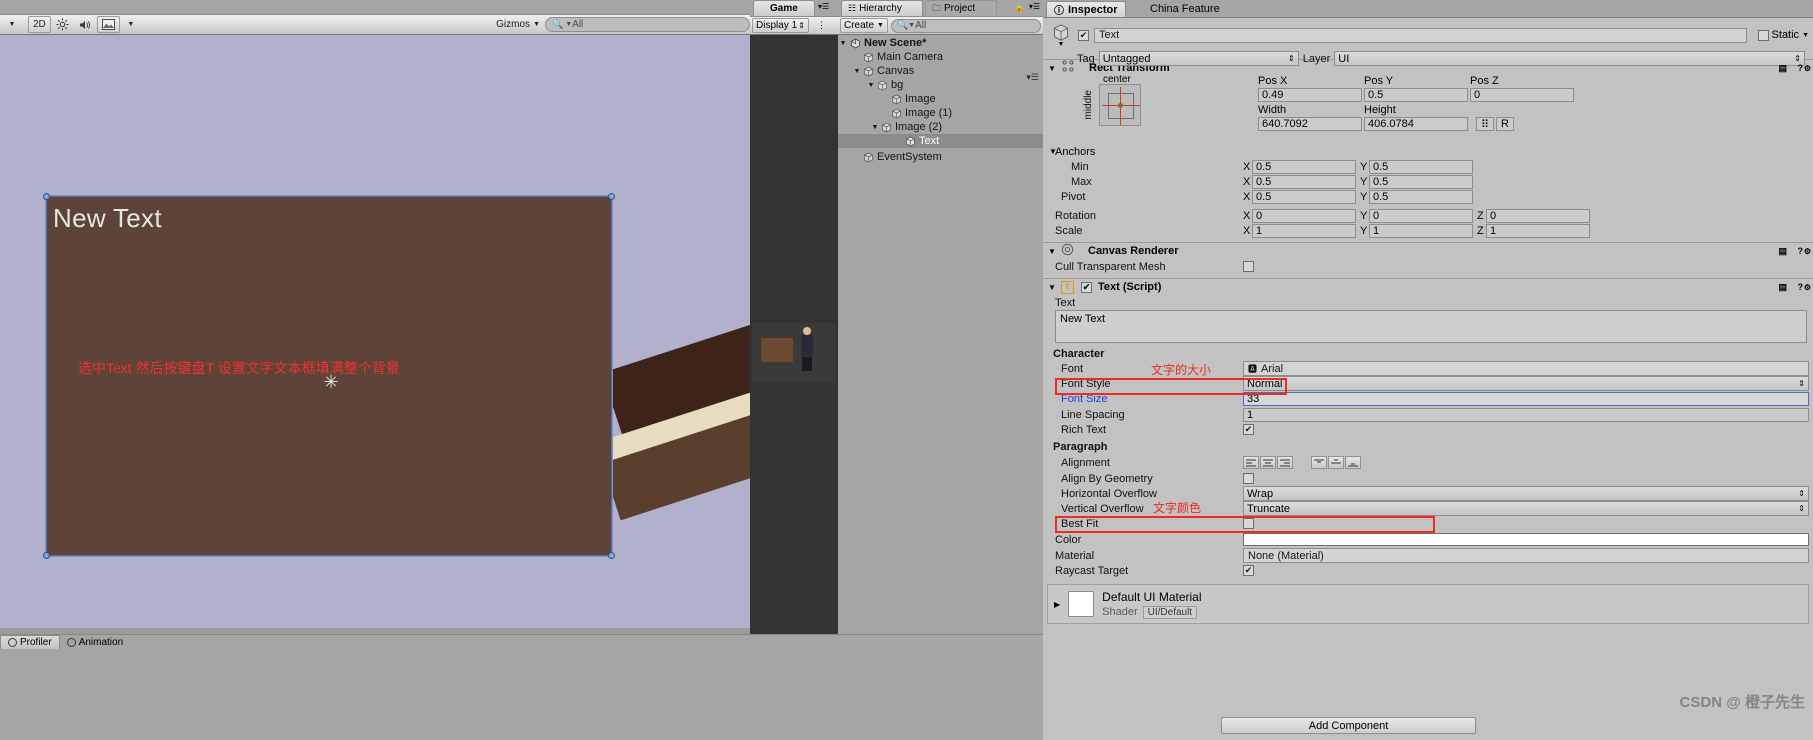 This screenshot has width=1813, height=740. Describe the element at coordinates (1526, 493) in the screenshot. I see `horizontal-overflow-dropdown: Wrap ⇕` at that location.